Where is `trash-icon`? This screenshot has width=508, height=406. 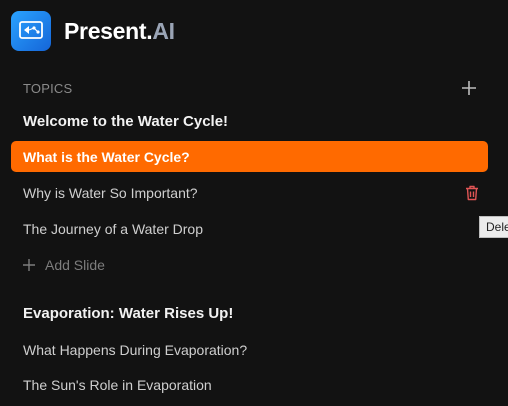 trash-icon is located at coordinates (472, 192).